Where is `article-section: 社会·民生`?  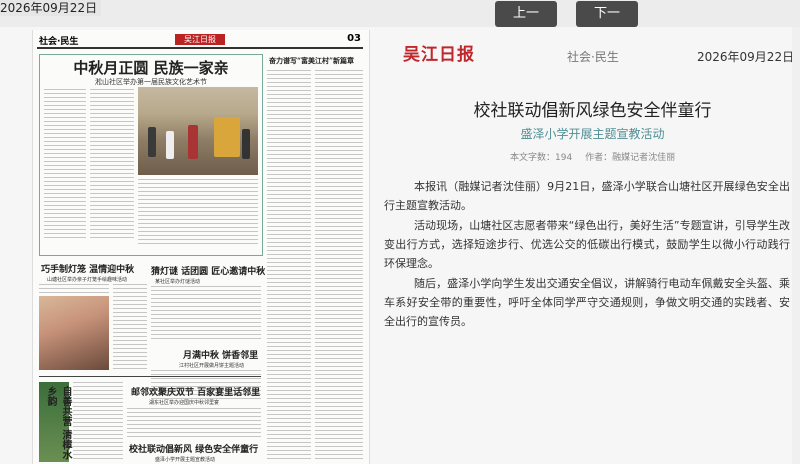 article-section: 社会·民生 is located at coordinates (593, 57).